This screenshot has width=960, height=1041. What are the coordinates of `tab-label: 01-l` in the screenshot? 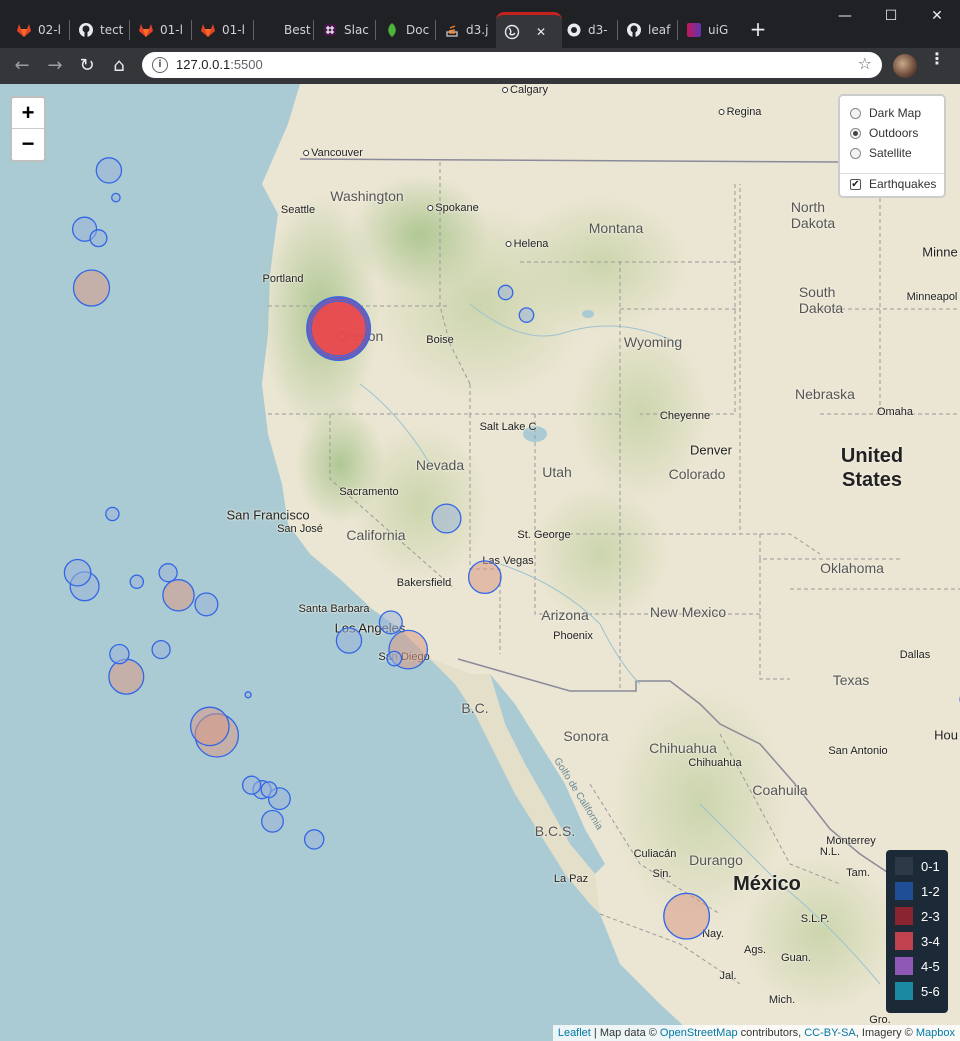 It's located at (171, 30).